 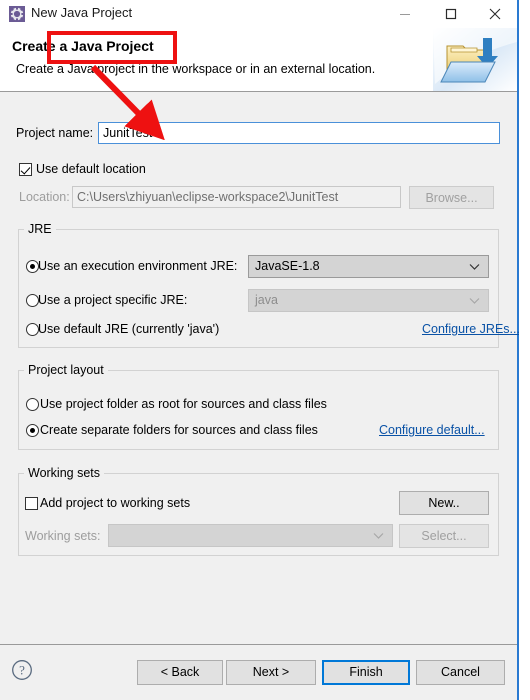 What do you see at coordinates (287, 266) in the screenshot?
I see `execution-environment-value: JavaSE-1.8` at bounding box center [287, 266].